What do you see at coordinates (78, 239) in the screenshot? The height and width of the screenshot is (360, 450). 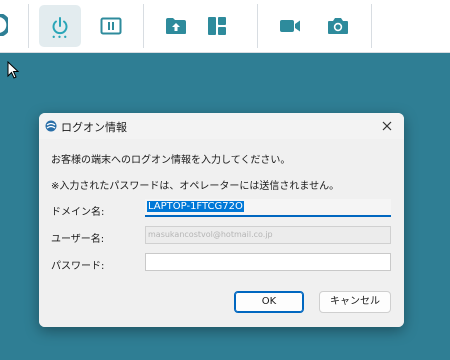 I see `username-label: ユーザー名:` at bounding box center [78, 239].